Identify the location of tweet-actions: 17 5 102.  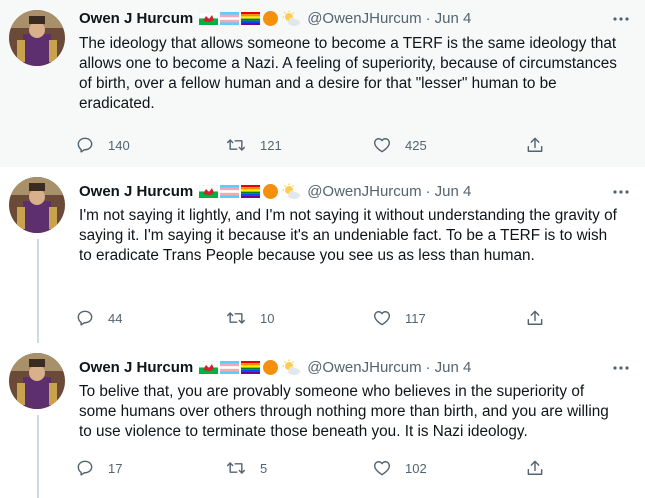
(315, 468).